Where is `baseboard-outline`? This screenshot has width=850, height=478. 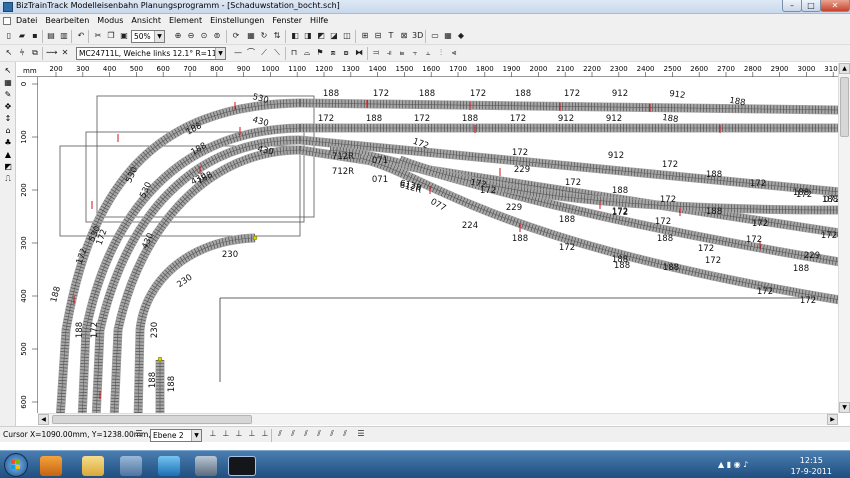
baseboard-outline is located at coordinates (205, 156).